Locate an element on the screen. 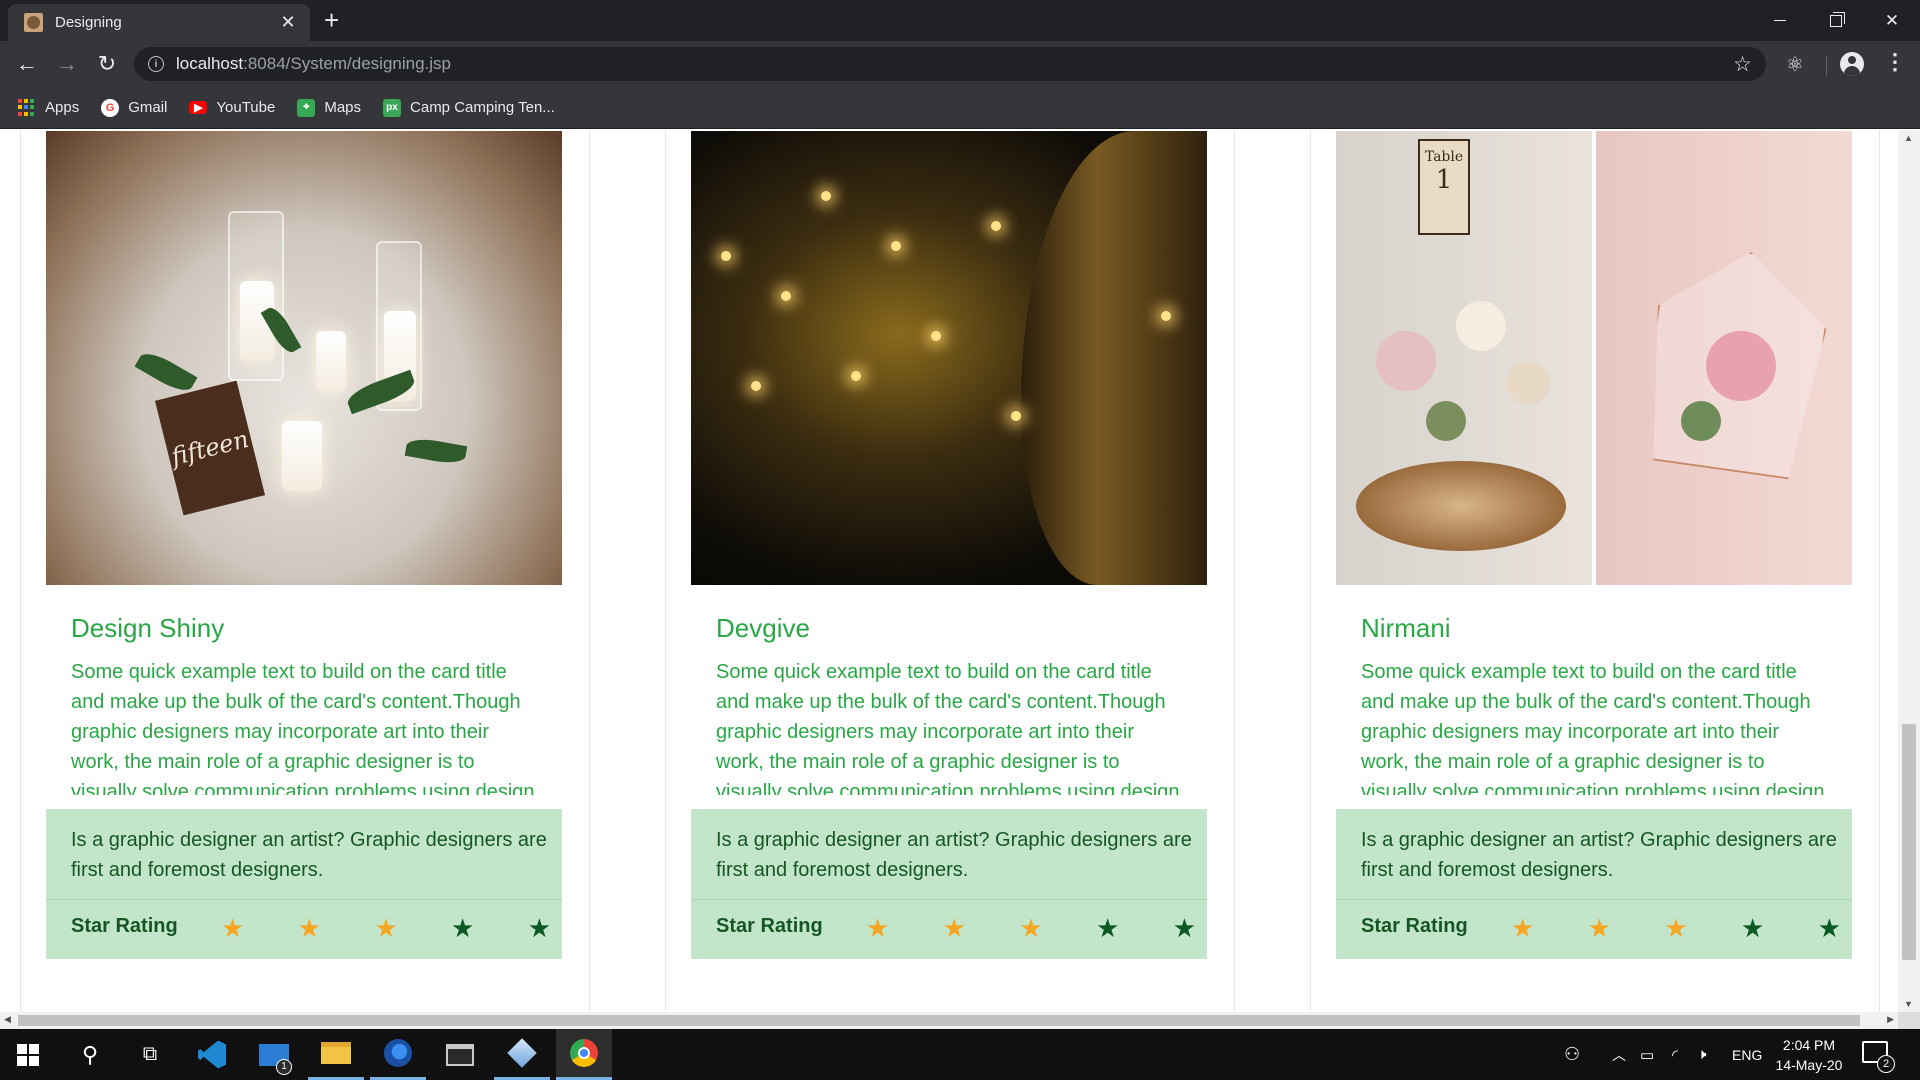 This screenshot has width=1920, height=1080. windows-logo-icon is located at coordinates (28, 1054).